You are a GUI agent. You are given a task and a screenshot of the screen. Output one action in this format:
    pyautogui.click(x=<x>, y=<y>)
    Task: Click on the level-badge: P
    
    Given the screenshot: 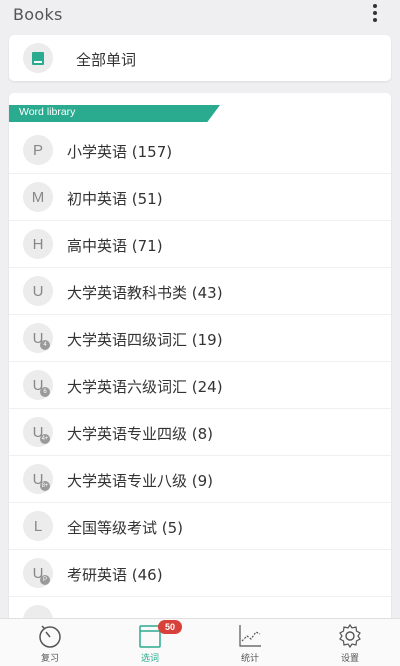 What is the action you would take?
    pyautogui.click(x=45, y=580)
    